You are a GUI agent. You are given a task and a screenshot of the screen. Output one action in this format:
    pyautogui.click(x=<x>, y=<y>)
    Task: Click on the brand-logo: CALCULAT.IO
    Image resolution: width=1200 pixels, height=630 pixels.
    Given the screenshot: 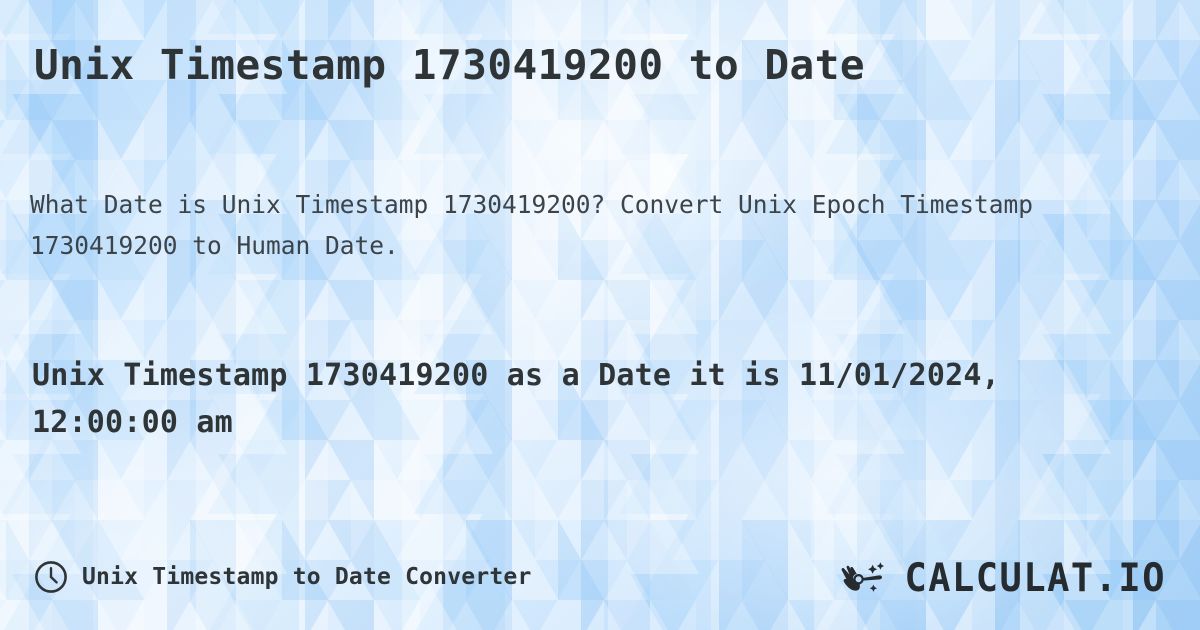 What is the action you would take?
    pyautogui.click(x=1002, y=577)
    